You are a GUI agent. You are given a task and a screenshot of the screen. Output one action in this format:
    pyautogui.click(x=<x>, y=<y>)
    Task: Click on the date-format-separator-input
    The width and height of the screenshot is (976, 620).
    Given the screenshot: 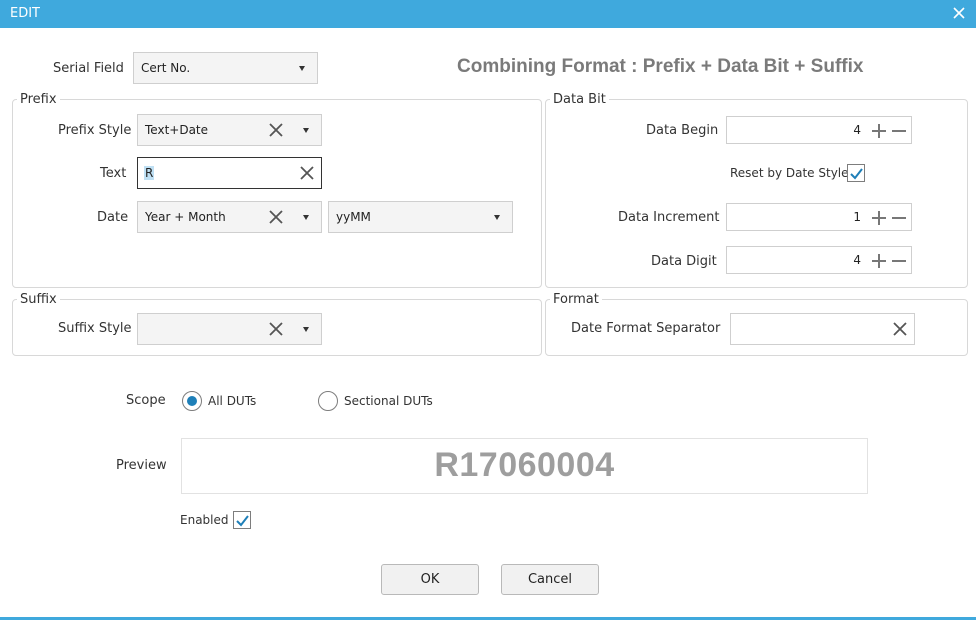 What is the action you would take?
    pyautogui.click(x=822, y=329)
    